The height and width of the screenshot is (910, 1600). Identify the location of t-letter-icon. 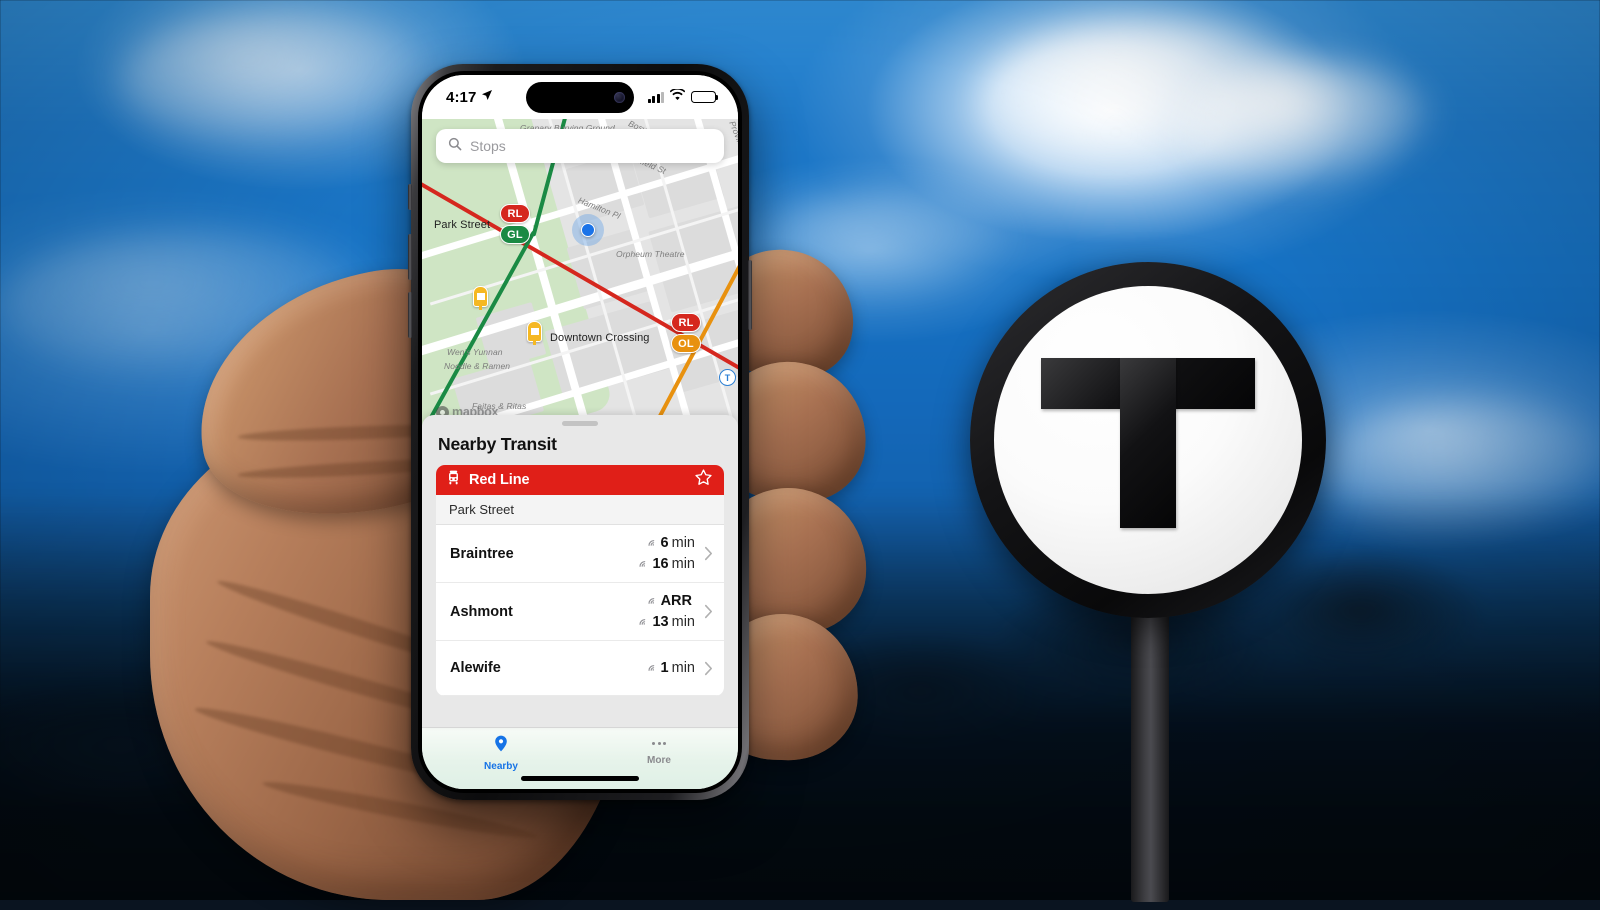
(1148, 440).